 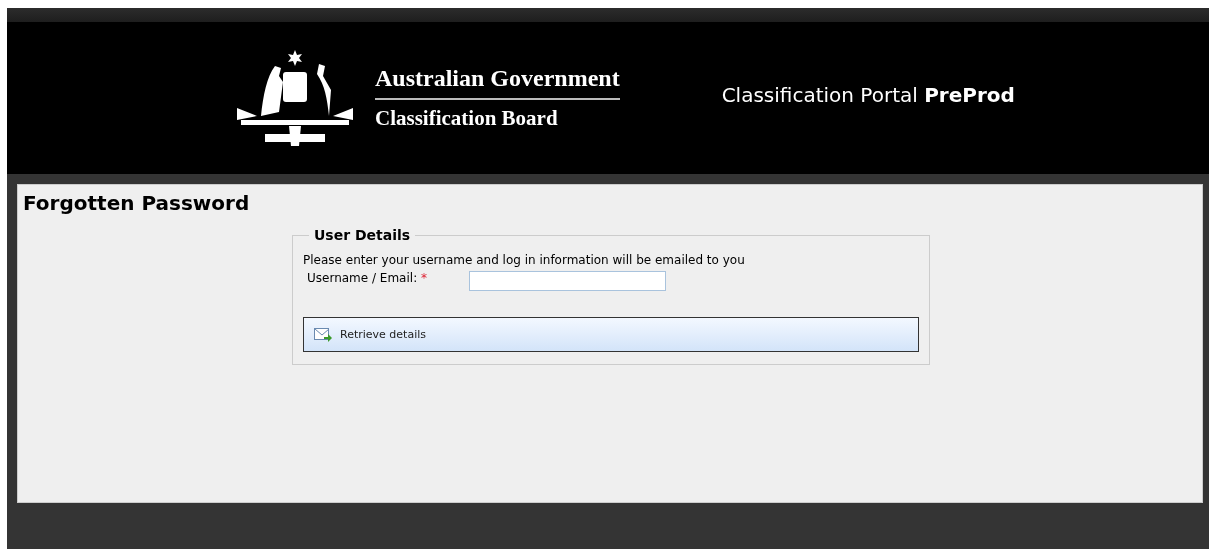 I want to click on field-label: Username / Email: *, so click(x=367, y=278).